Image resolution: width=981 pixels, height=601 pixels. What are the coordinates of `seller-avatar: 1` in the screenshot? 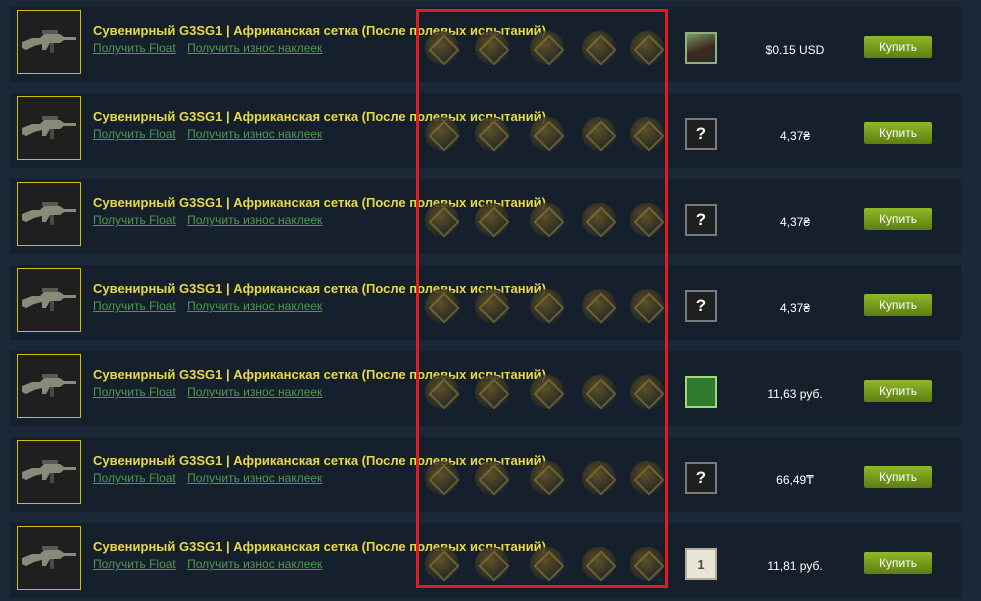 It's located at (701, 564).